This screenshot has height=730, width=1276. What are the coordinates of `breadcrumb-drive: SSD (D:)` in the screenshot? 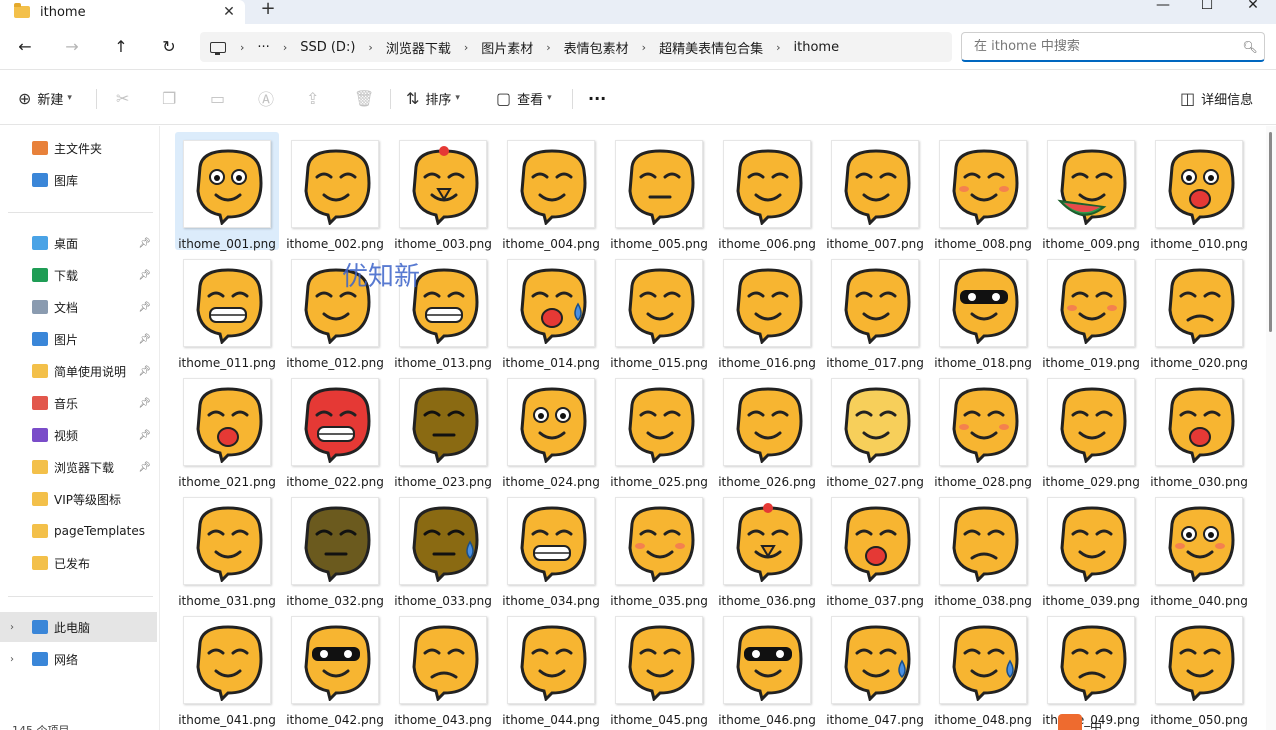 It's located at (327, 47).